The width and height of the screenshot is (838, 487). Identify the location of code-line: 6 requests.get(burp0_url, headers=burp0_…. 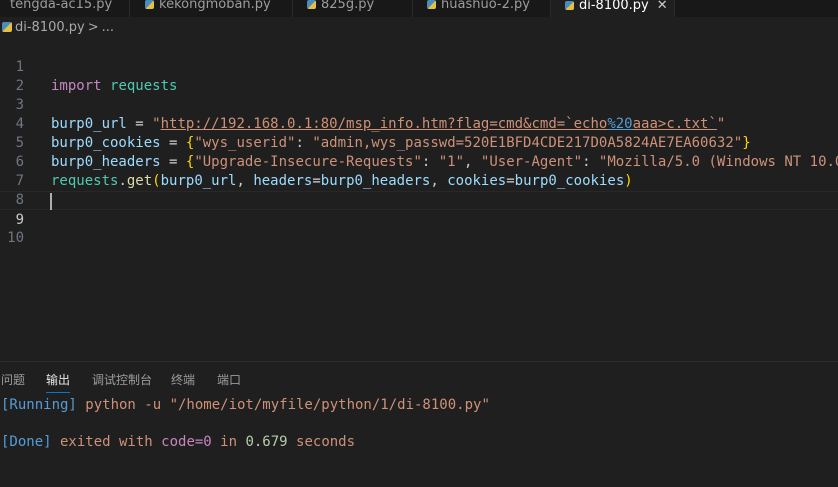
(419, 161).